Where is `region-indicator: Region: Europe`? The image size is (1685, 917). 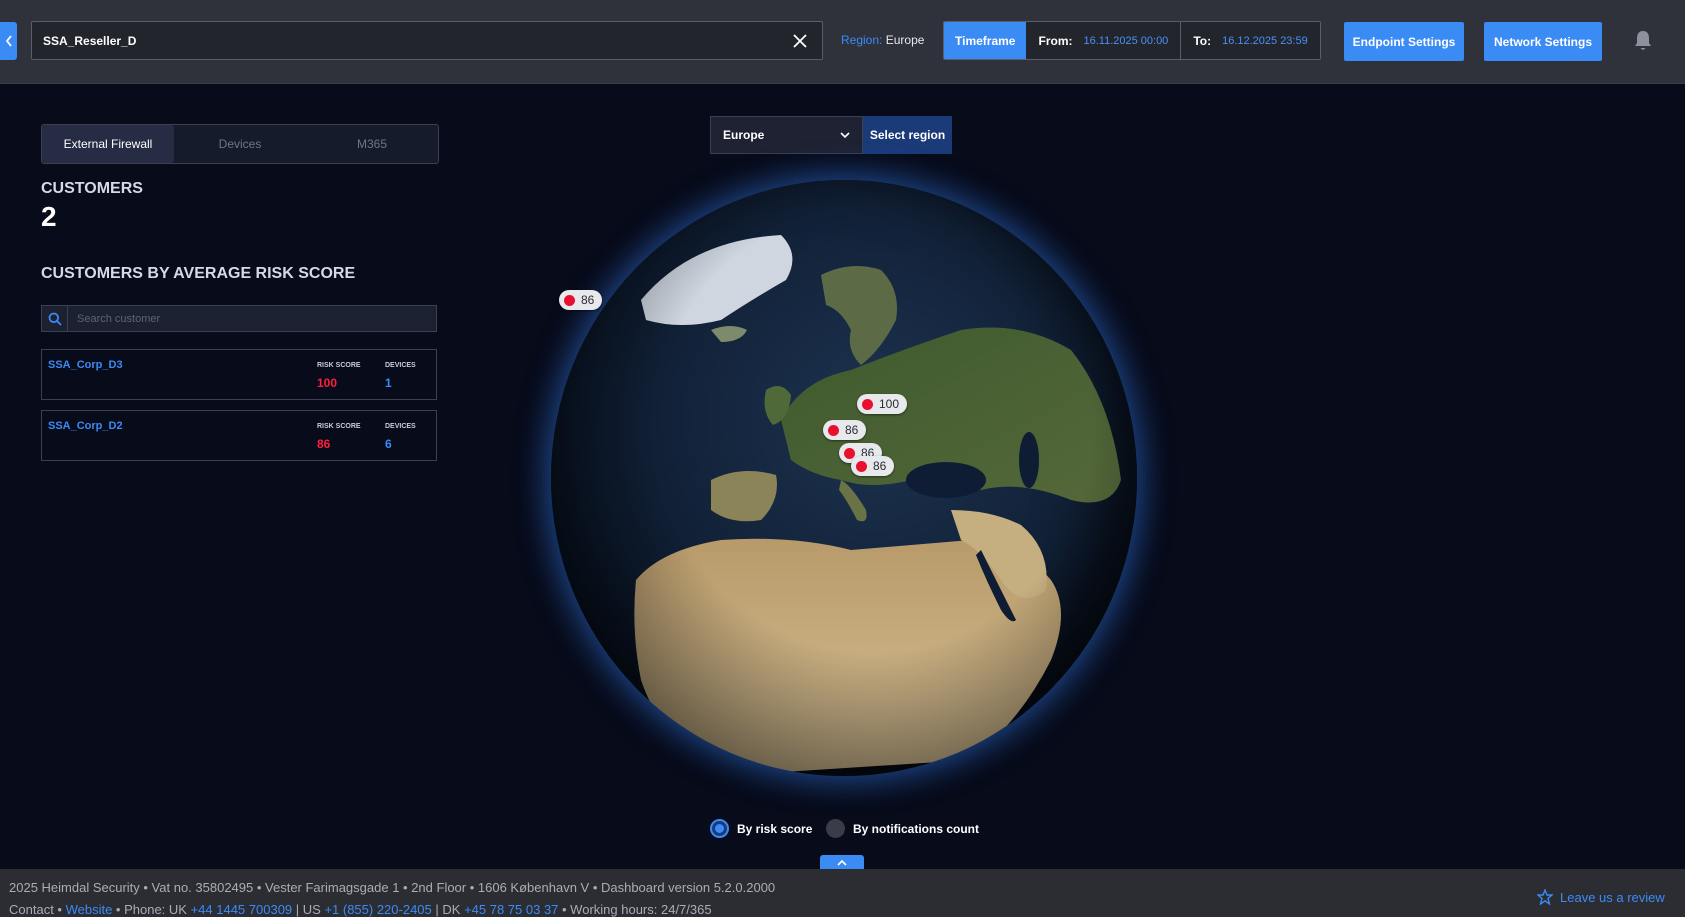 region-indicator: Region: Europe is located at coordinates (882, 40).